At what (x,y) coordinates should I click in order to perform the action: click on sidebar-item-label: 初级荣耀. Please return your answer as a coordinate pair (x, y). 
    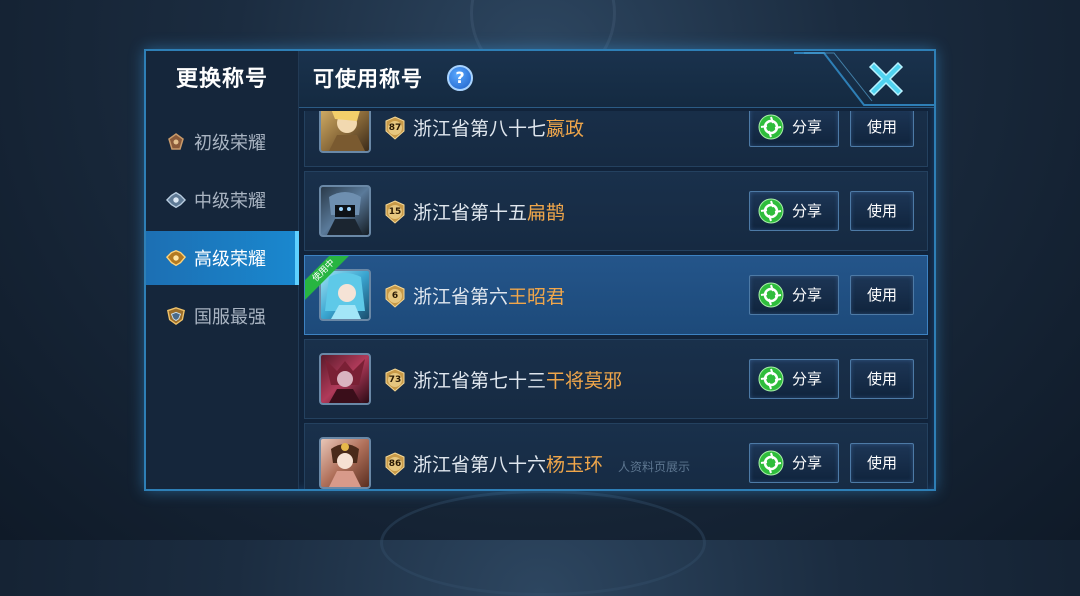
    Looking at the image, I should click on (230, 143).